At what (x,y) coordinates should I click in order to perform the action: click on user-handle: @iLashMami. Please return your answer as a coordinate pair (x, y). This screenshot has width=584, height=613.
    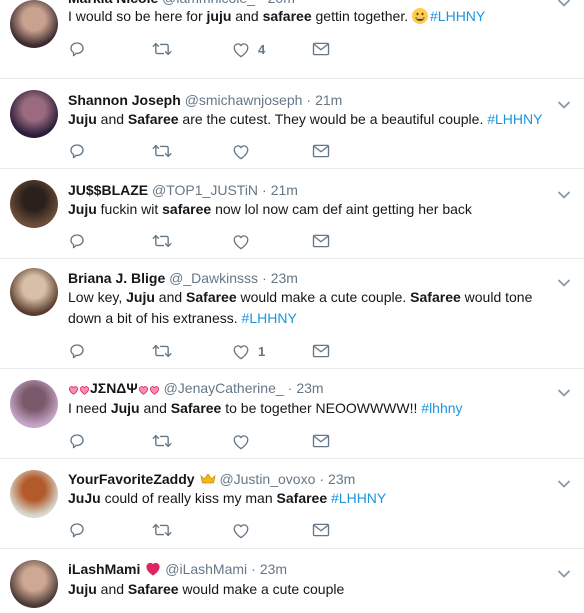
    Looking at the image, I should click on (206, 569).